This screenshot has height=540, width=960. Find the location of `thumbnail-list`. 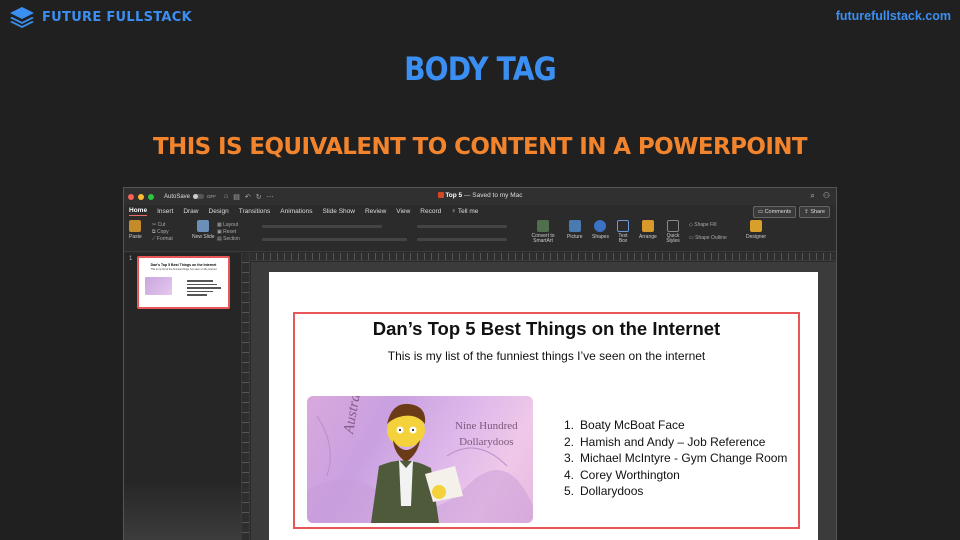

thumbnail-list is located at coordinates (204, 289).